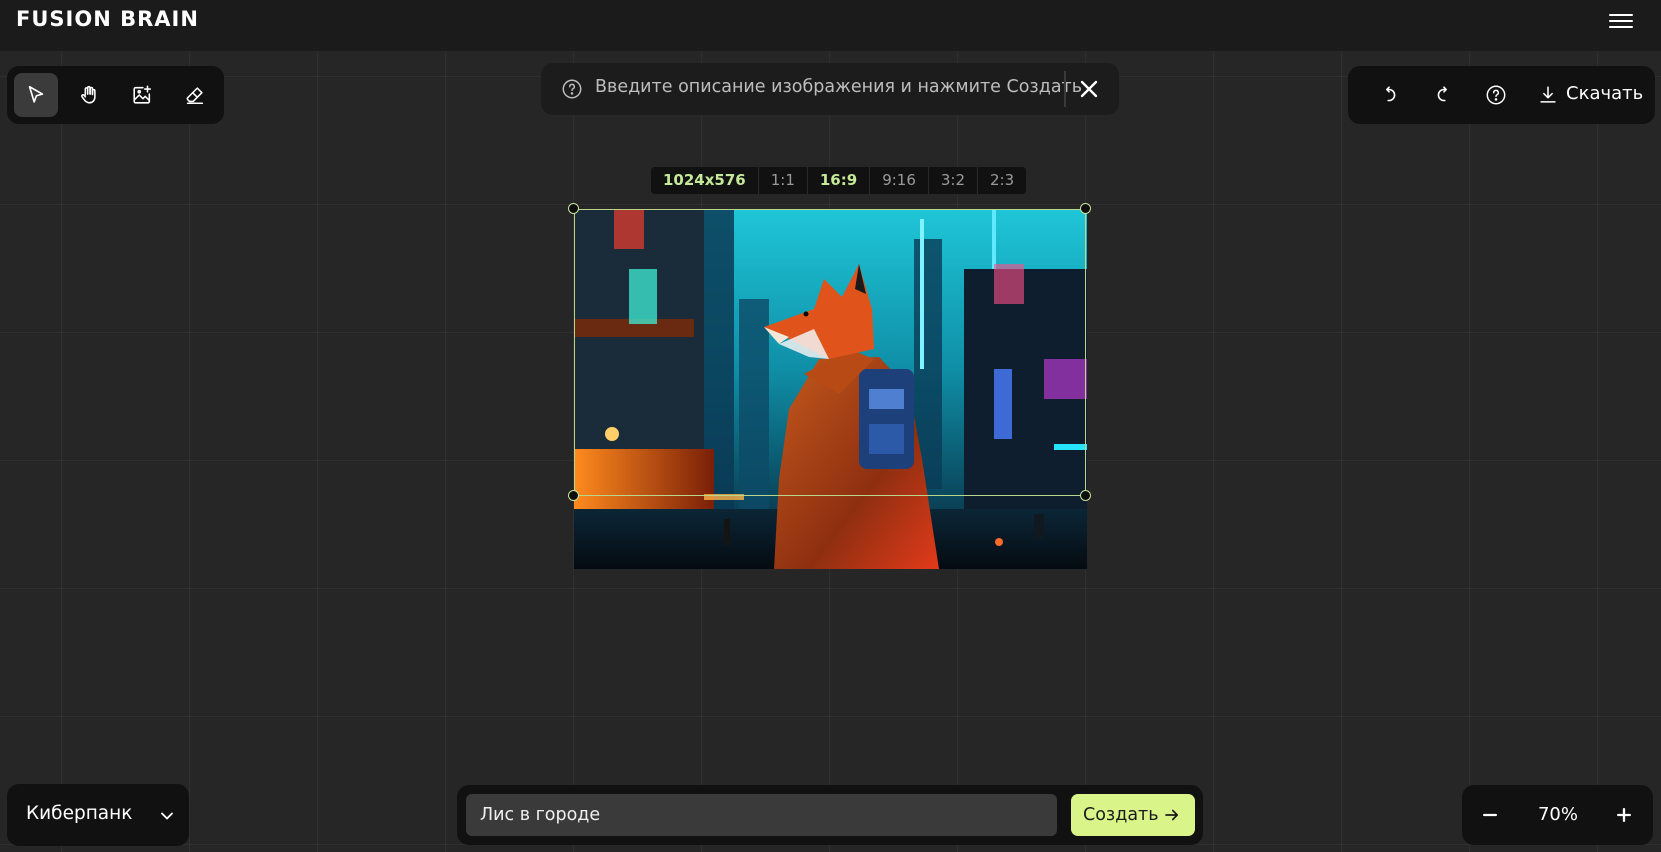  What do you see at coordinates (1621, 20) in the screenshot?
I see `hamburger-menu-icon` at bounding box center [1621, 20].